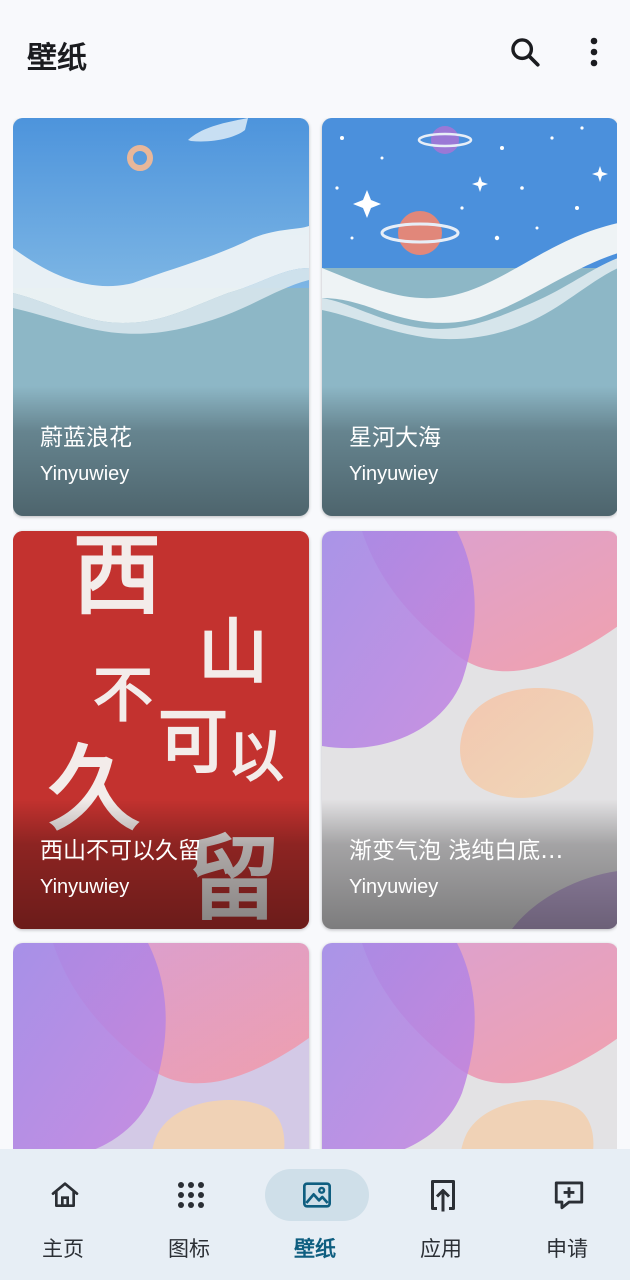 Image resolution: width=630 pixels, height=1280 pixels. I want to click on nav-item-wallpapers: 壁纸, so click(315, 1214).